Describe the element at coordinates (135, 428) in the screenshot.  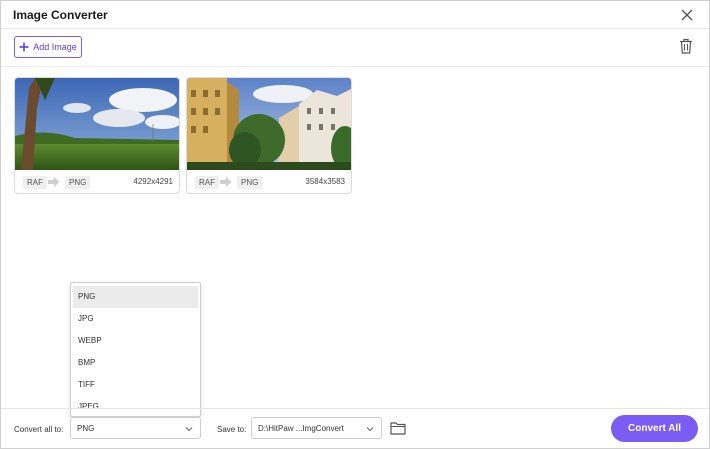
I see `convert-format-select: PNG` at that location.